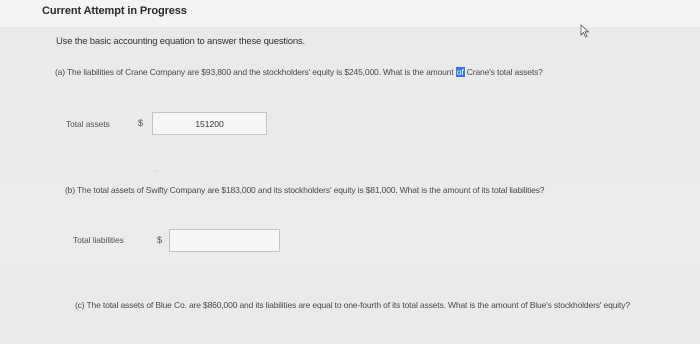 The width and height of the screenshot is (700, 344). What do you see at coordinates (160, 240) in the screenshot?
I see `total-liabilities-currency: $` at bounding box center [160, 240].